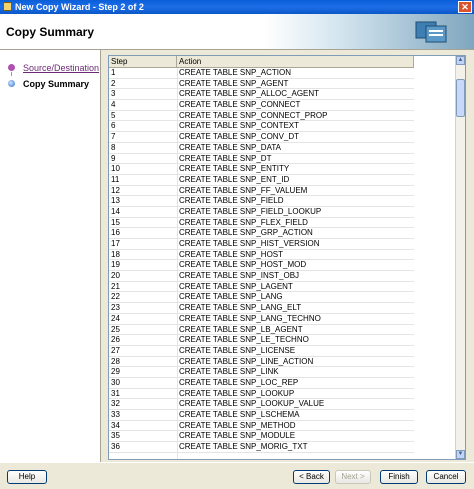 This screenshot has width=474, height=489. What do you see at coordinates (115, 340) in the screenshot?
I see `step-cell: 26` at bounding box center [115, 340].